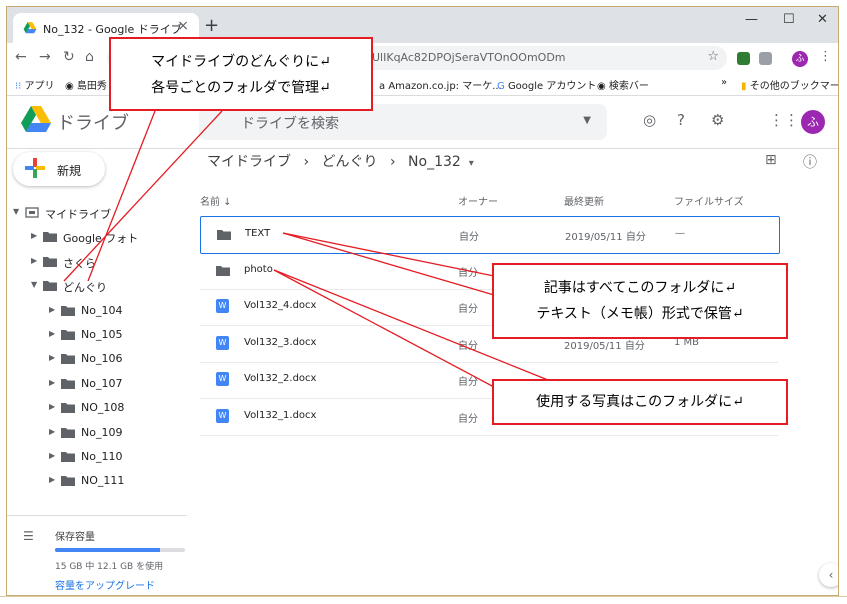 The image size is (847, 604). What do you see at coordinates (79, 263) in the screenshot?
I see `tree-item-label: さくら` at bounding box center [79, 263].